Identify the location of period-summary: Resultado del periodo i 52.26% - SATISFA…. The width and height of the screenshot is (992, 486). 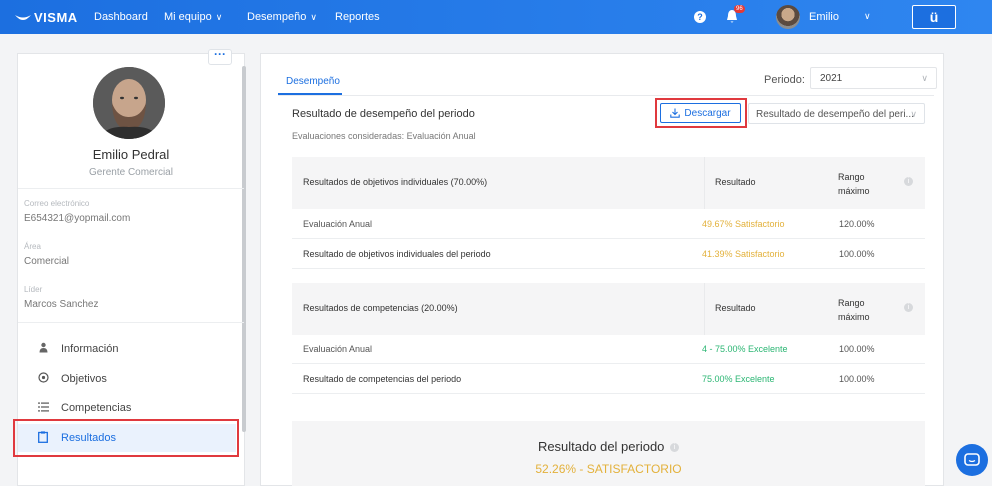
(608, 453).